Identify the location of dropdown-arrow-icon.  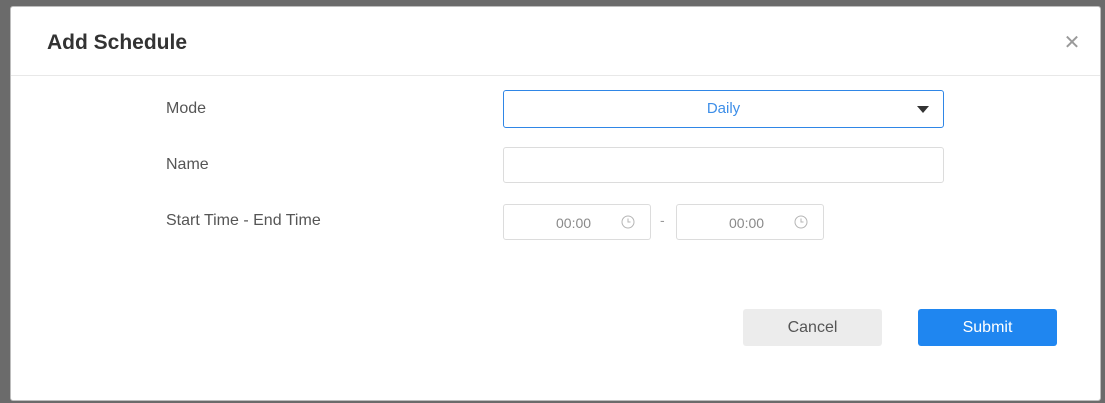
(923, 109).